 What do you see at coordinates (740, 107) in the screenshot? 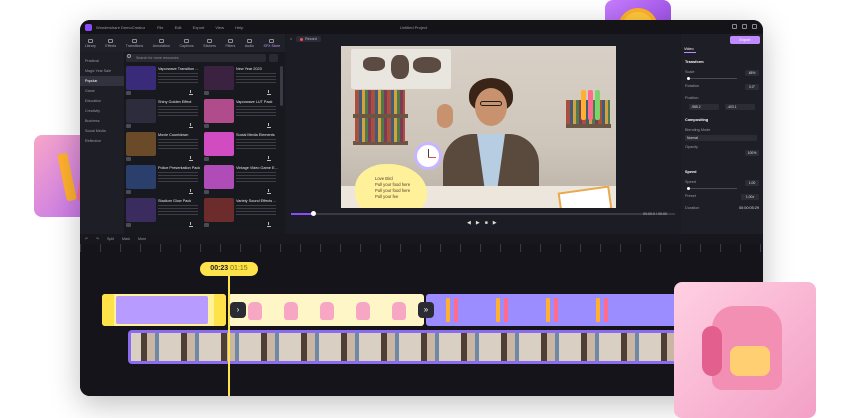
I see `position-y-field: -403.1` at bounding box center [740, 107].